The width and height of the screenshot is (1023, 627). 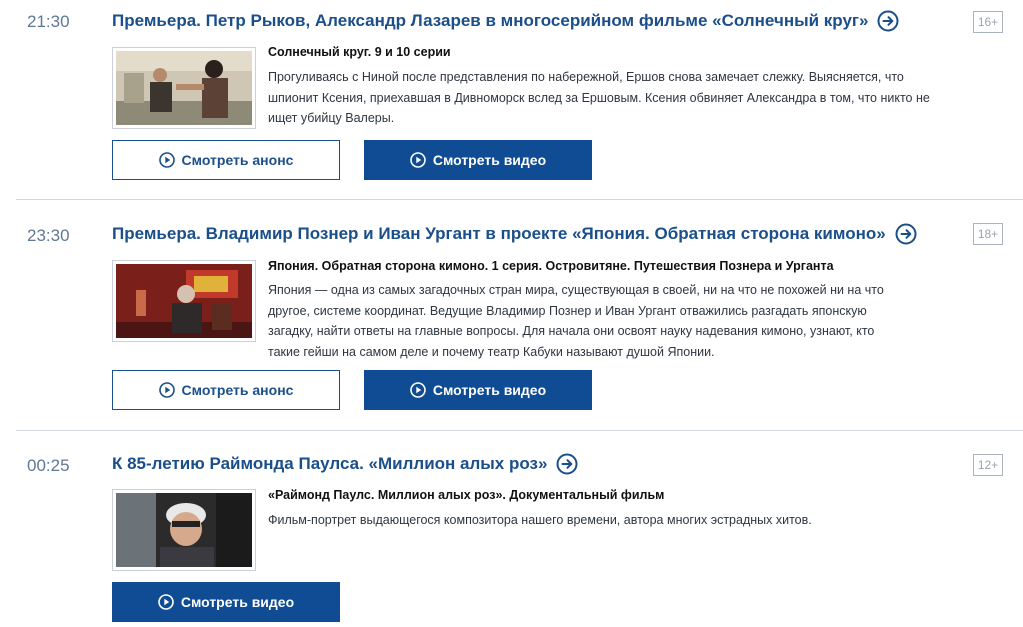 What do you see at coordinates (988, 234) in the screenshot?
I see `age-rating-badge: 18+` at bounding box center [988, 234].